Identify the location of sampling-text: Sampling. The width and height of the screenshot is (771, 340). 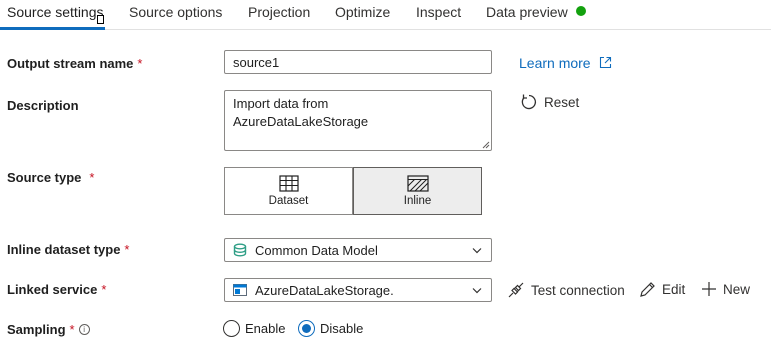
(36, 329).